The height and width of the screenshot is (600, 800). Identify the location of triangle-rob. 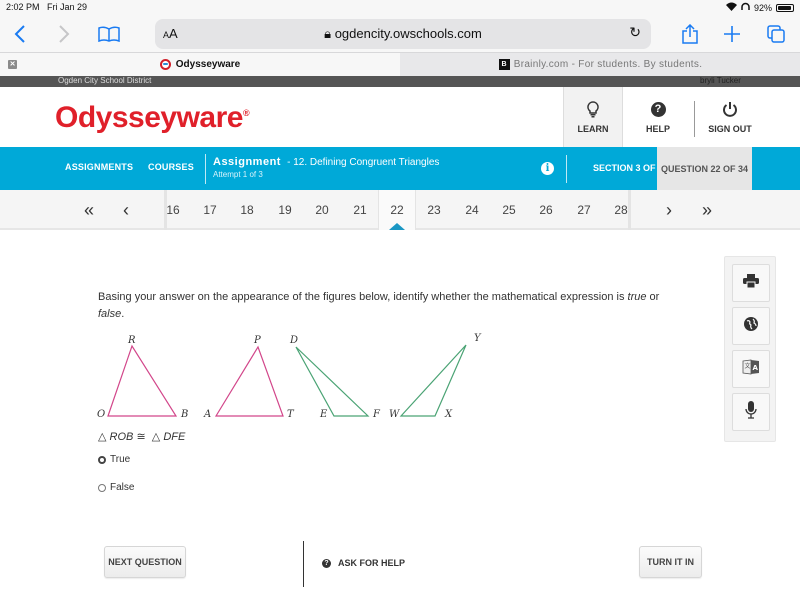
(142, 380).